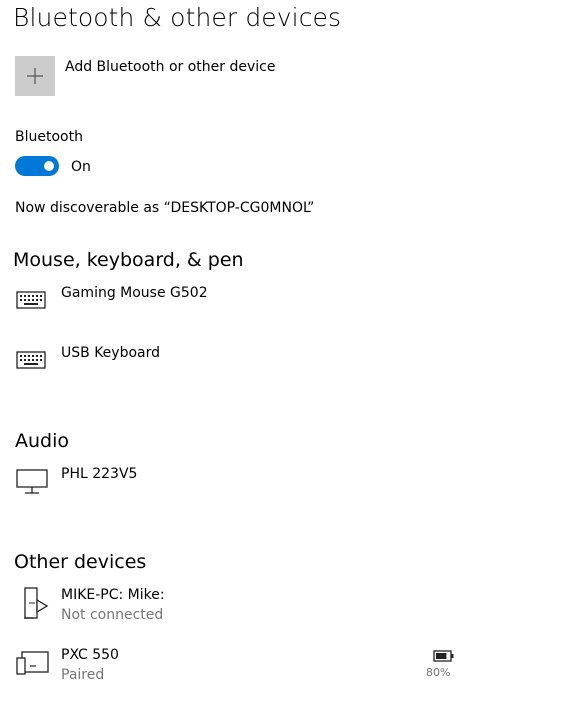  Describe the element at coordinates (80, 562) in the screenshot. I see `section-title-other: Other devices` at that location.